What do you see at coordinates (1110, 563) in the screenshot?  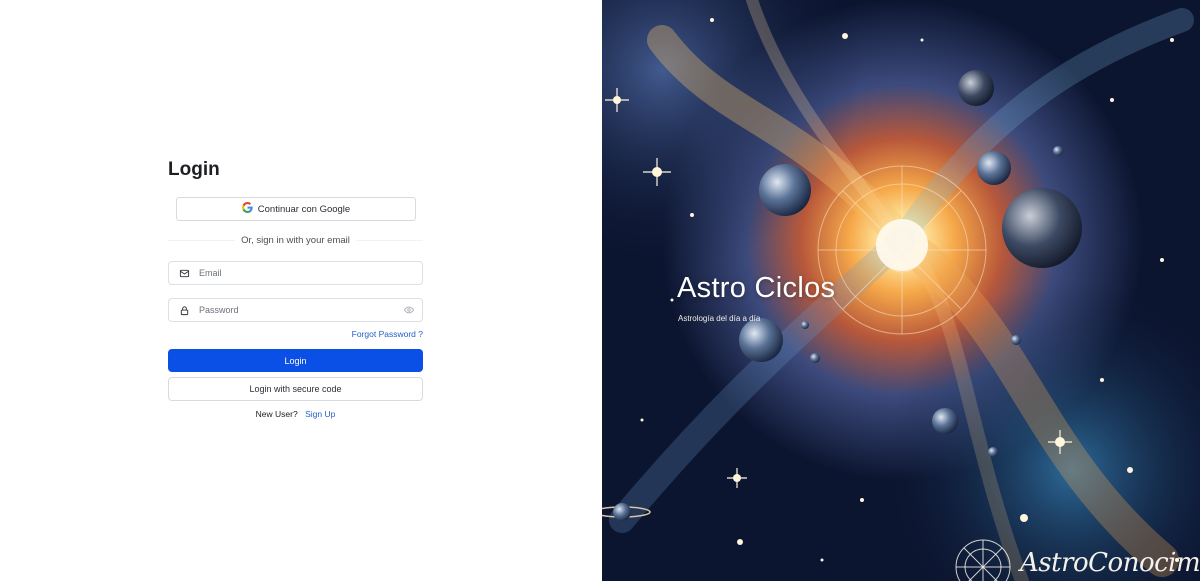 I see `brand-signature: AstroConocimiento` at bounding box center [1110, 563].